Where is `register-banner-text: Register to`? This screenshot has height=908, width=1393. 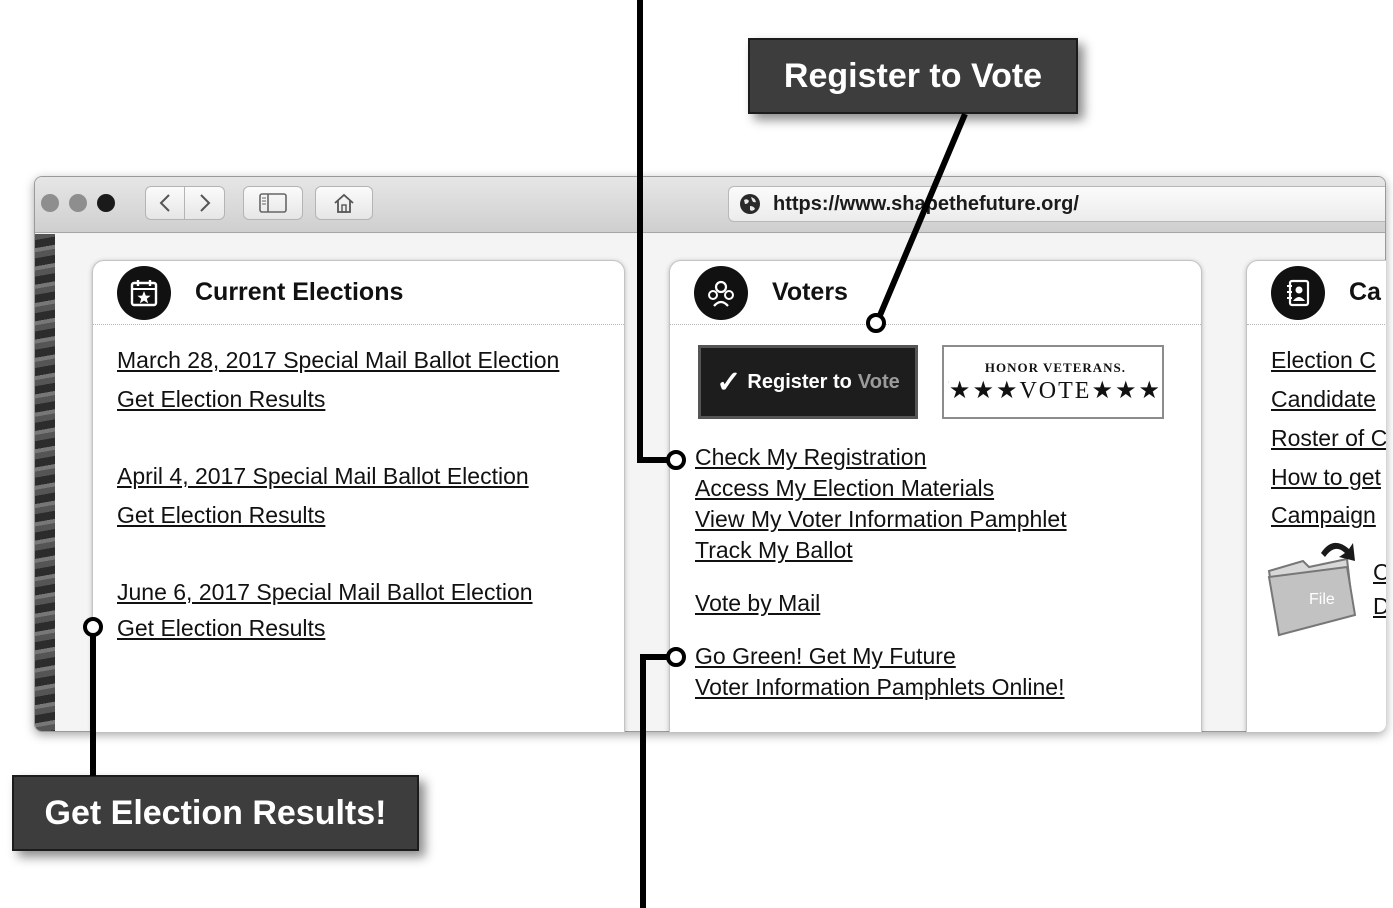 register-banner-text: Register to is located at coordinates (799, 381).